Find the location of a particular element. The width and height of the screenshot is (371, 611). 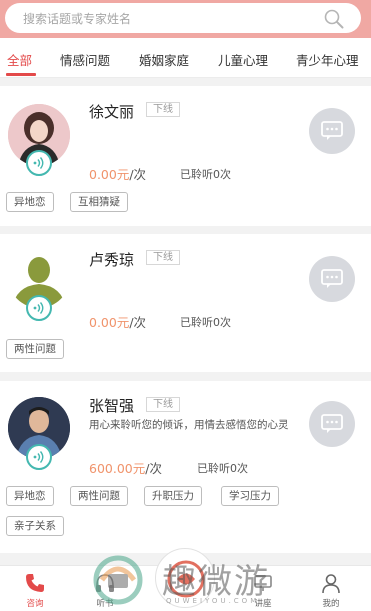

tab-marriage: 婚姻家庭 is located at coordinates (164, 59).